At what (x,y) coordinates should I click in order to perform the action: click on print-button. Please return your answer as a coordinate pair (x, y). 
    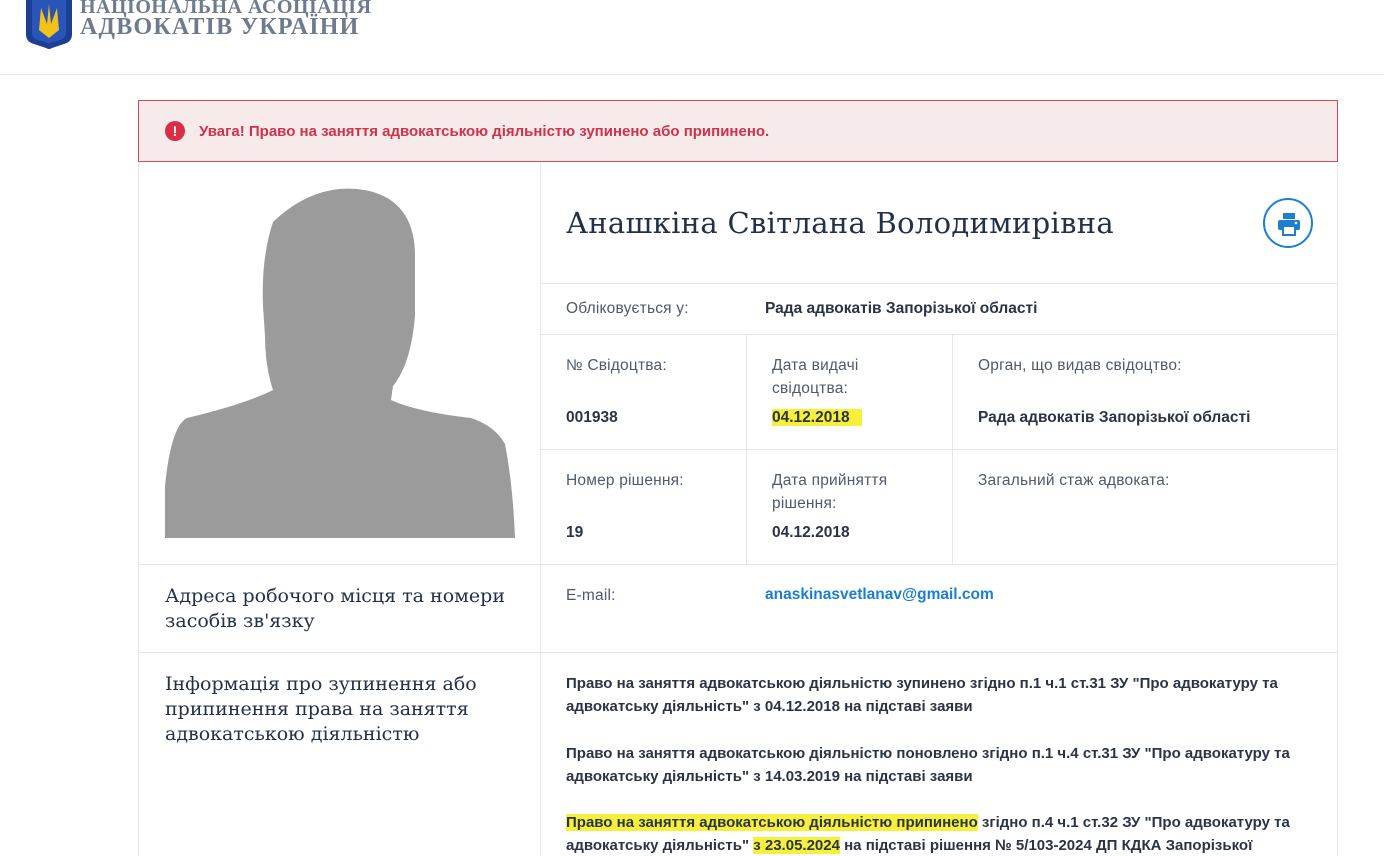
    Looking at the image, I should click on (1288, 223).